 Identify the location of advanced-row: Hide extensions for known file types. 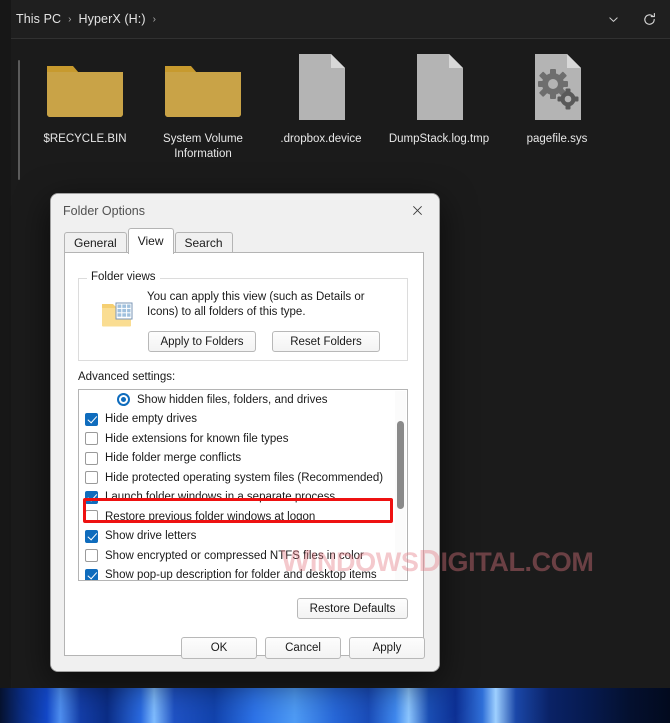
(243, 439).